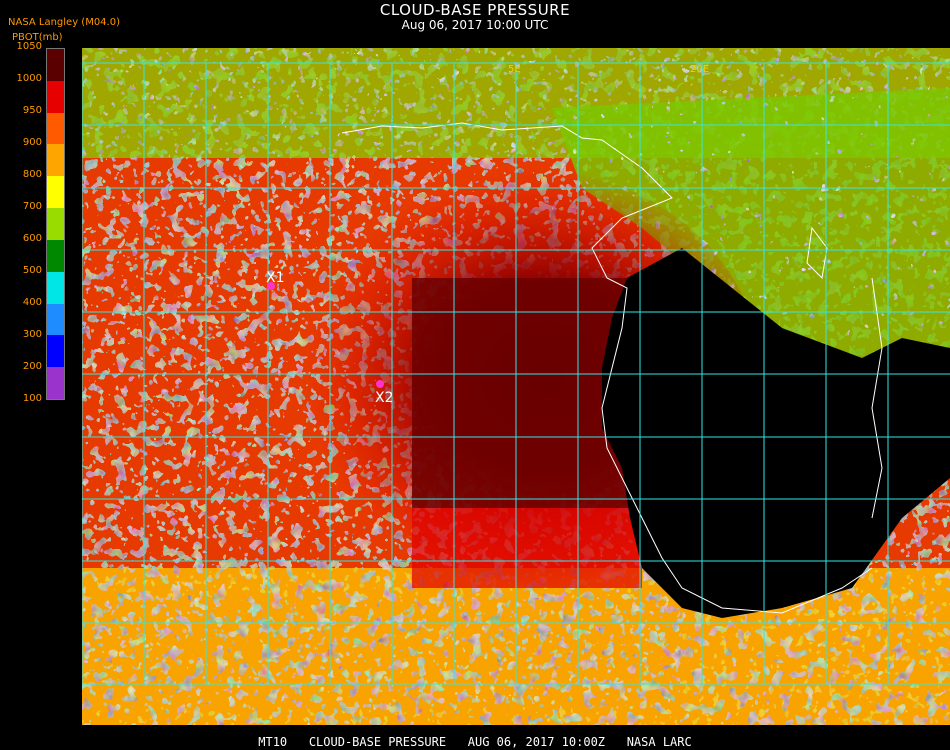  What do you see at coordinates (29, 78) in the screenshot?
I see `scale-tick-label: 1000` at bounding box center [29, 78].